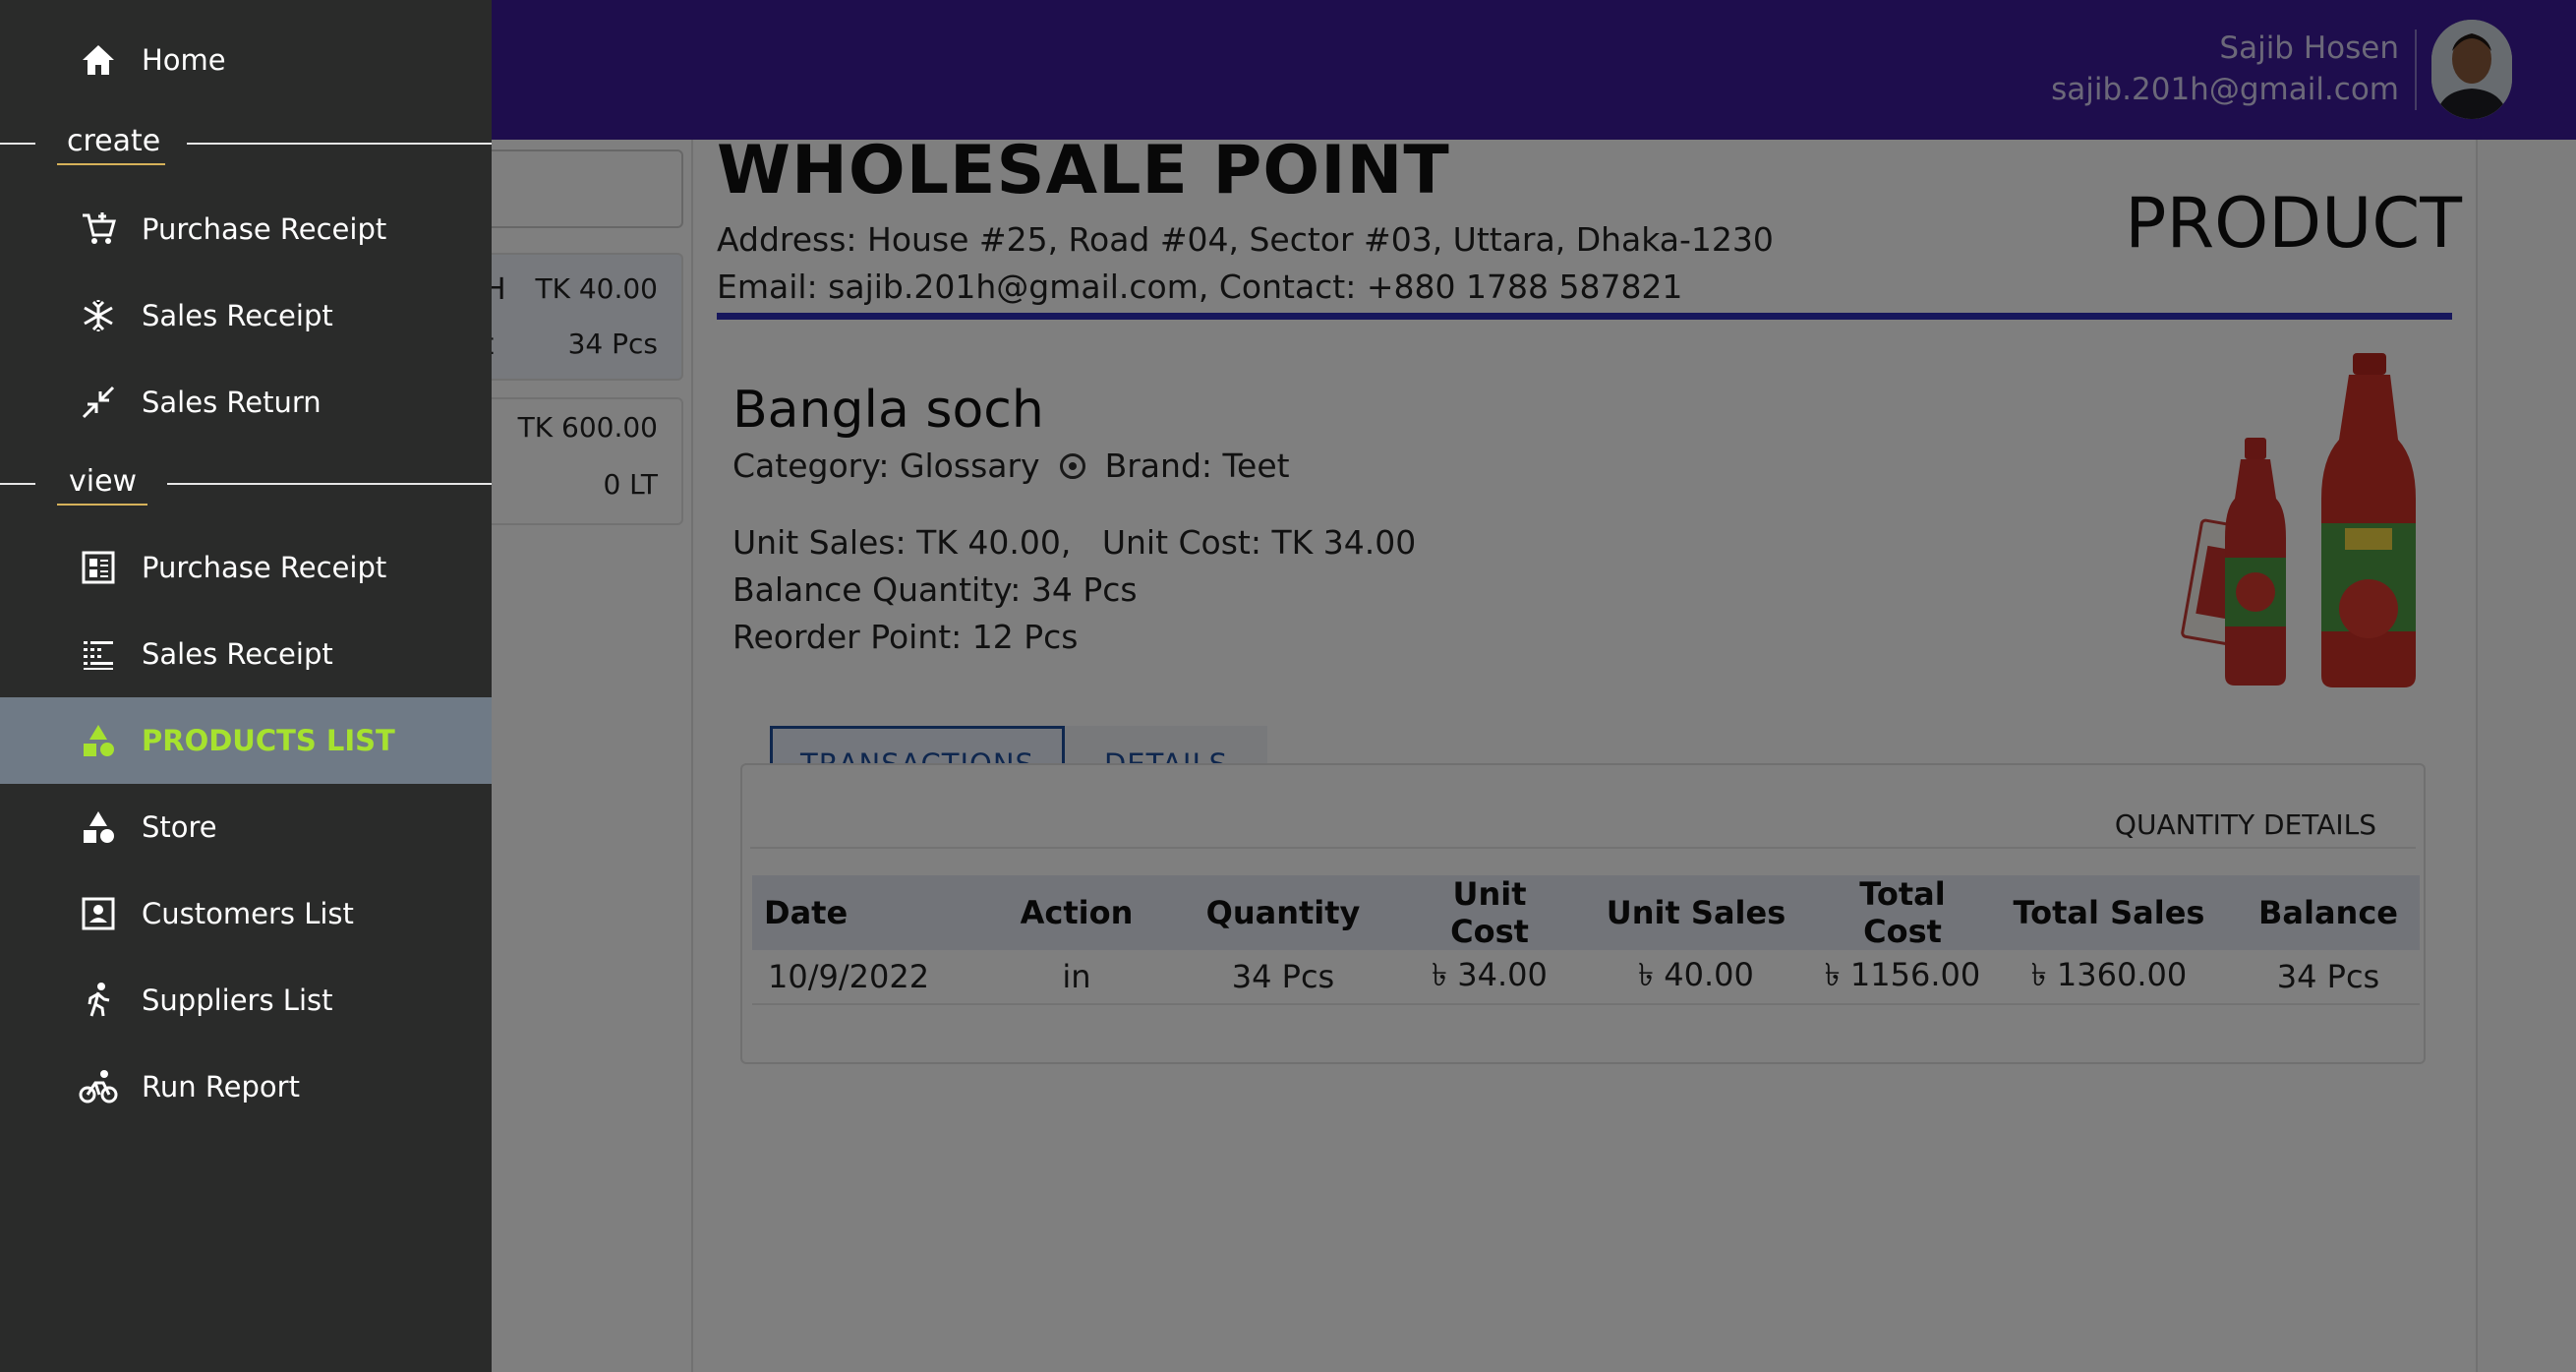 This screenshot has height=1372, width=2576. I want to click on section-label: create, so click(114, 141).